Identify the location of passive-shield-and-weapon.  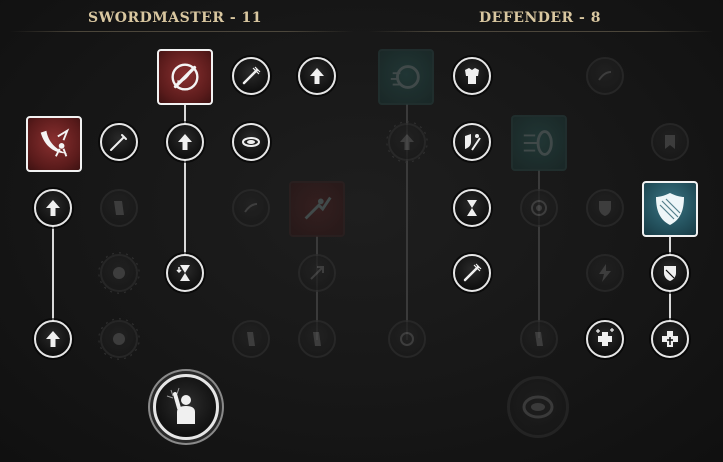
(472, 142).